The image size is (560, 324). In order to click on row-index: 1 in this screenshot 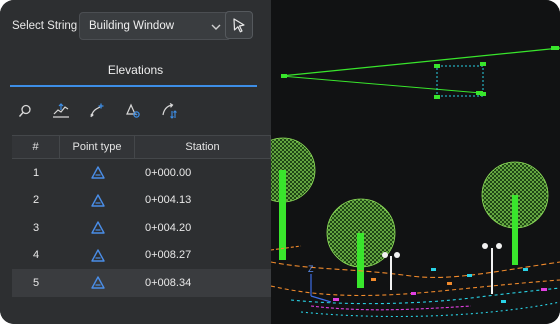, I will do `click(36, 172)`.